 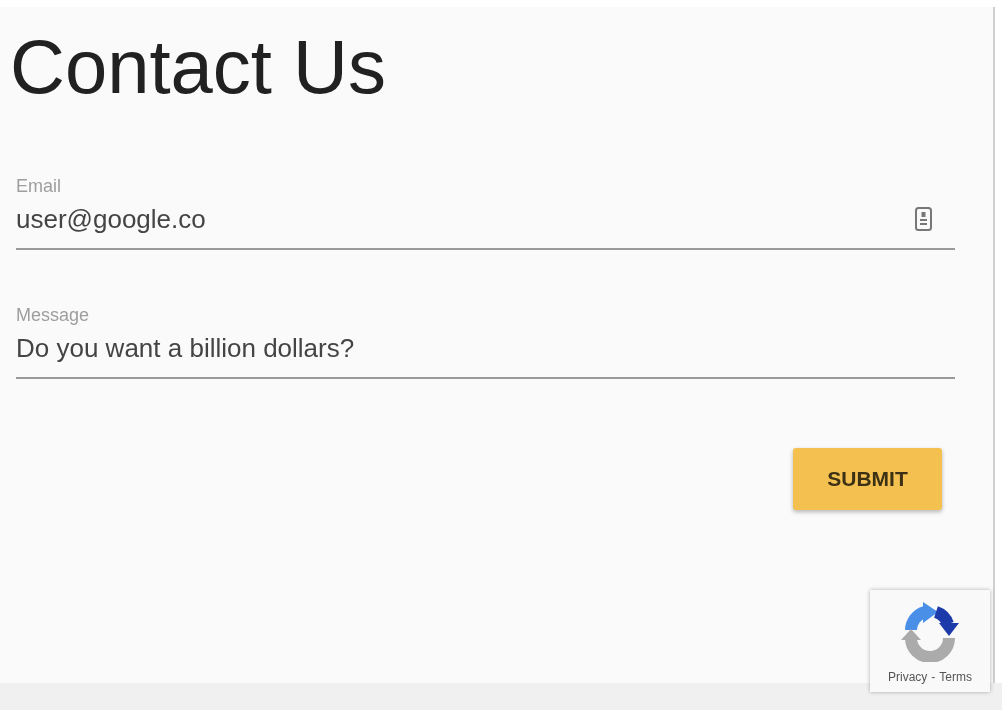 I want to click on circular-arrows-icon, so click(x=930, y=631).